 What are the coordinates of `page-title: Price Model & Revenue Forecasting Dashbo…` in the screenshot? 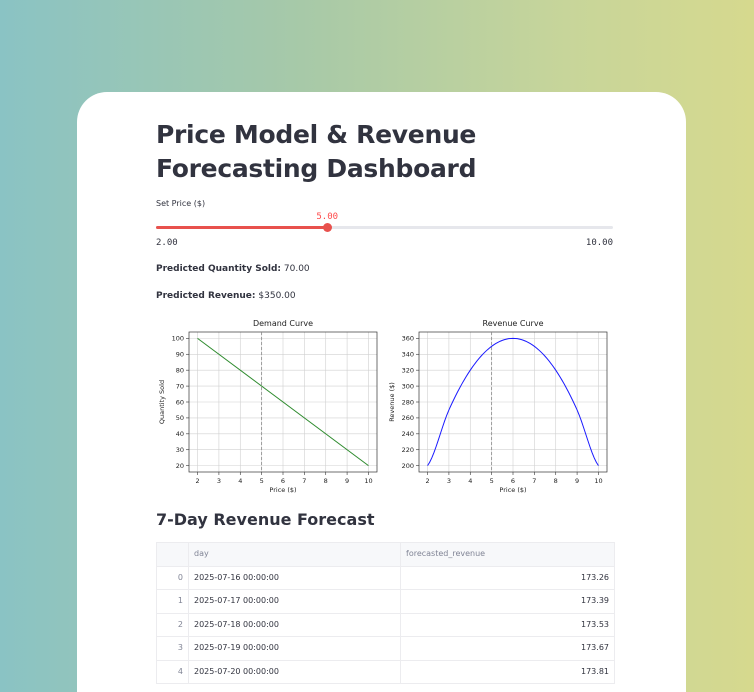 It's located at (316, 151).